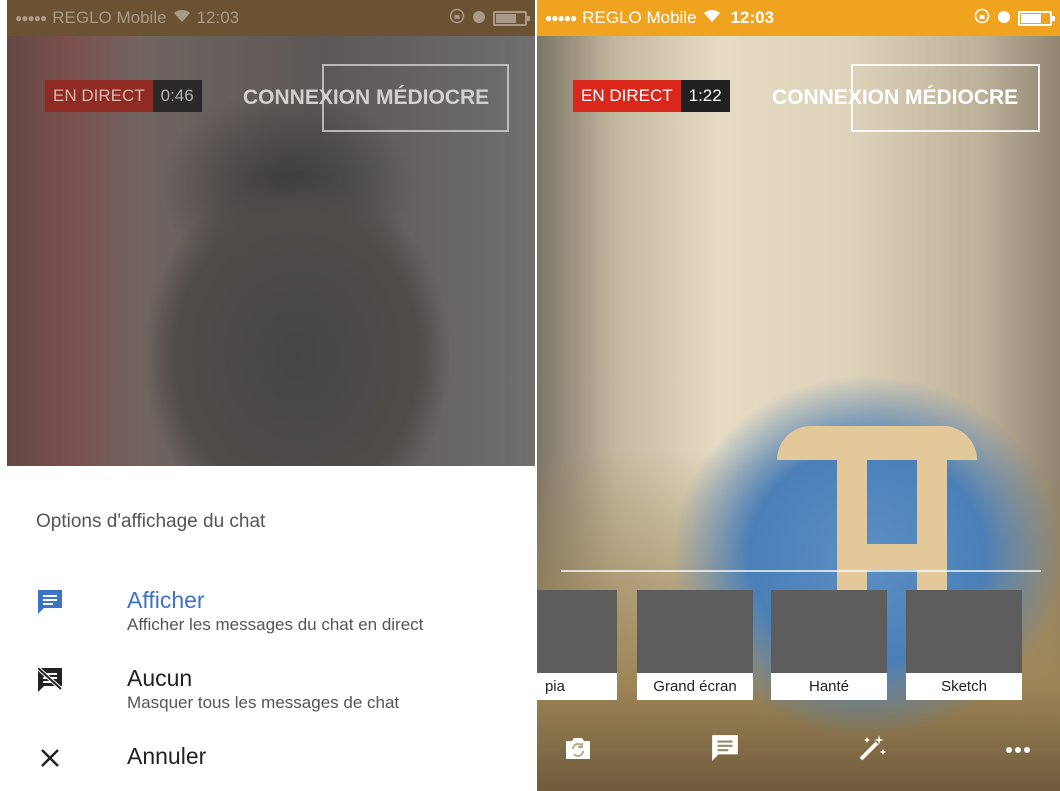  I want to click on filter-option: Sketch, so click(964, 645).